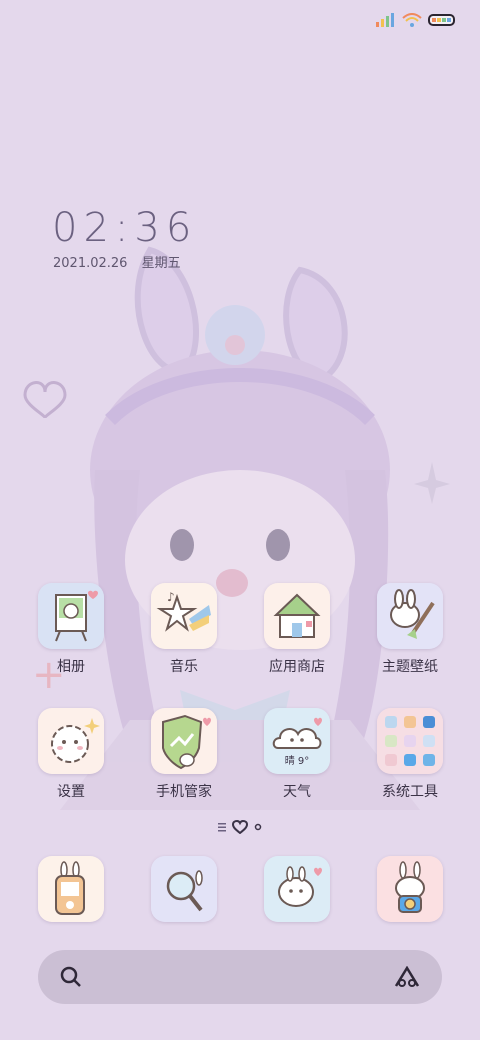 The image size is (480, 1040). What do you see at coordinates (184, 741) in the screenshot?
I see `security-icon` at bounding box center [184, 741].